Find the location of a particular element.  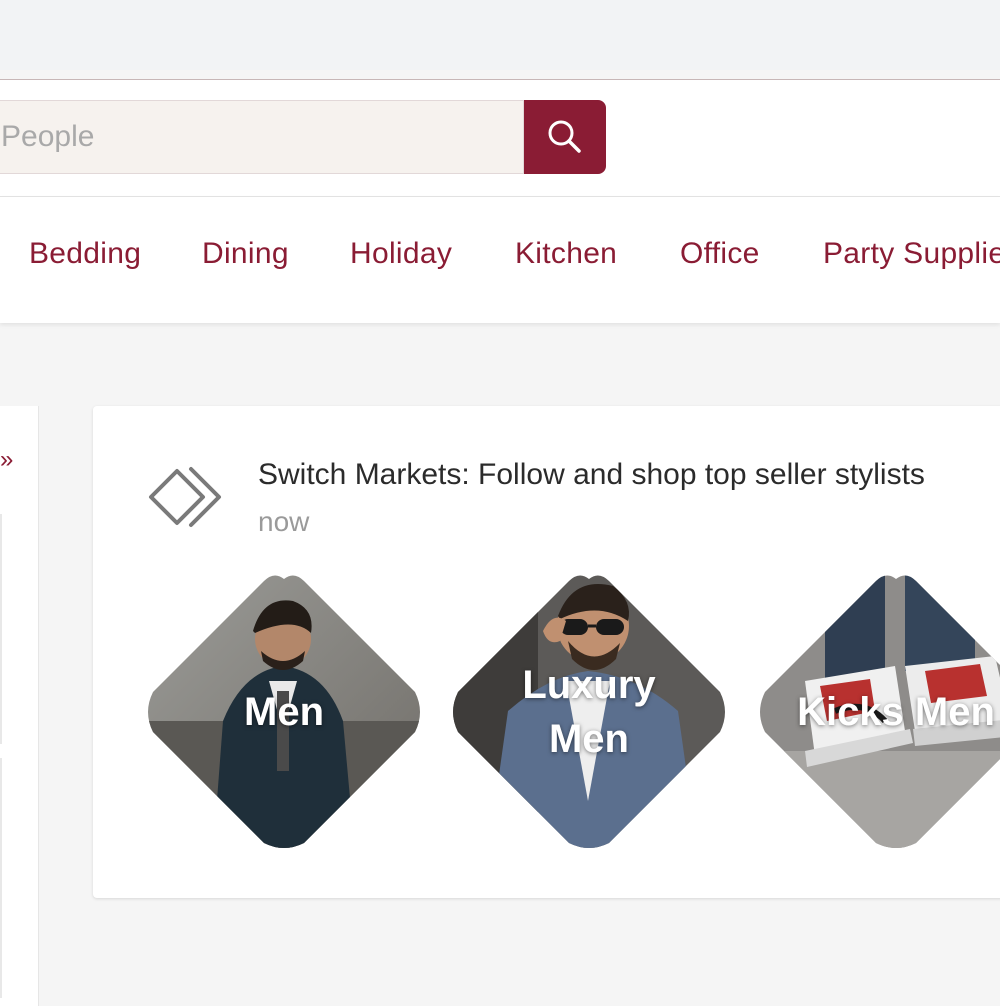

tile-label: Luxury Men is located at coordinates (589, 712).